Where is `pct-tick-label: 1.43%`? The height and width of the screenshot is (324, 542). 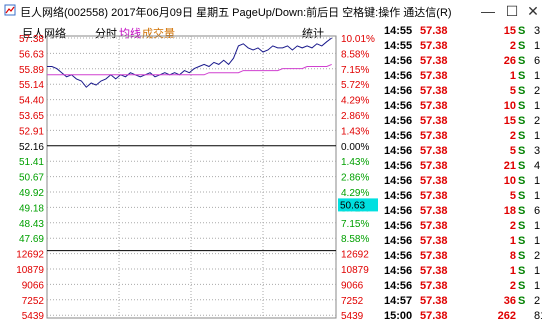 pct-tick-label: 1.43% is located at coordinates (355, 131).